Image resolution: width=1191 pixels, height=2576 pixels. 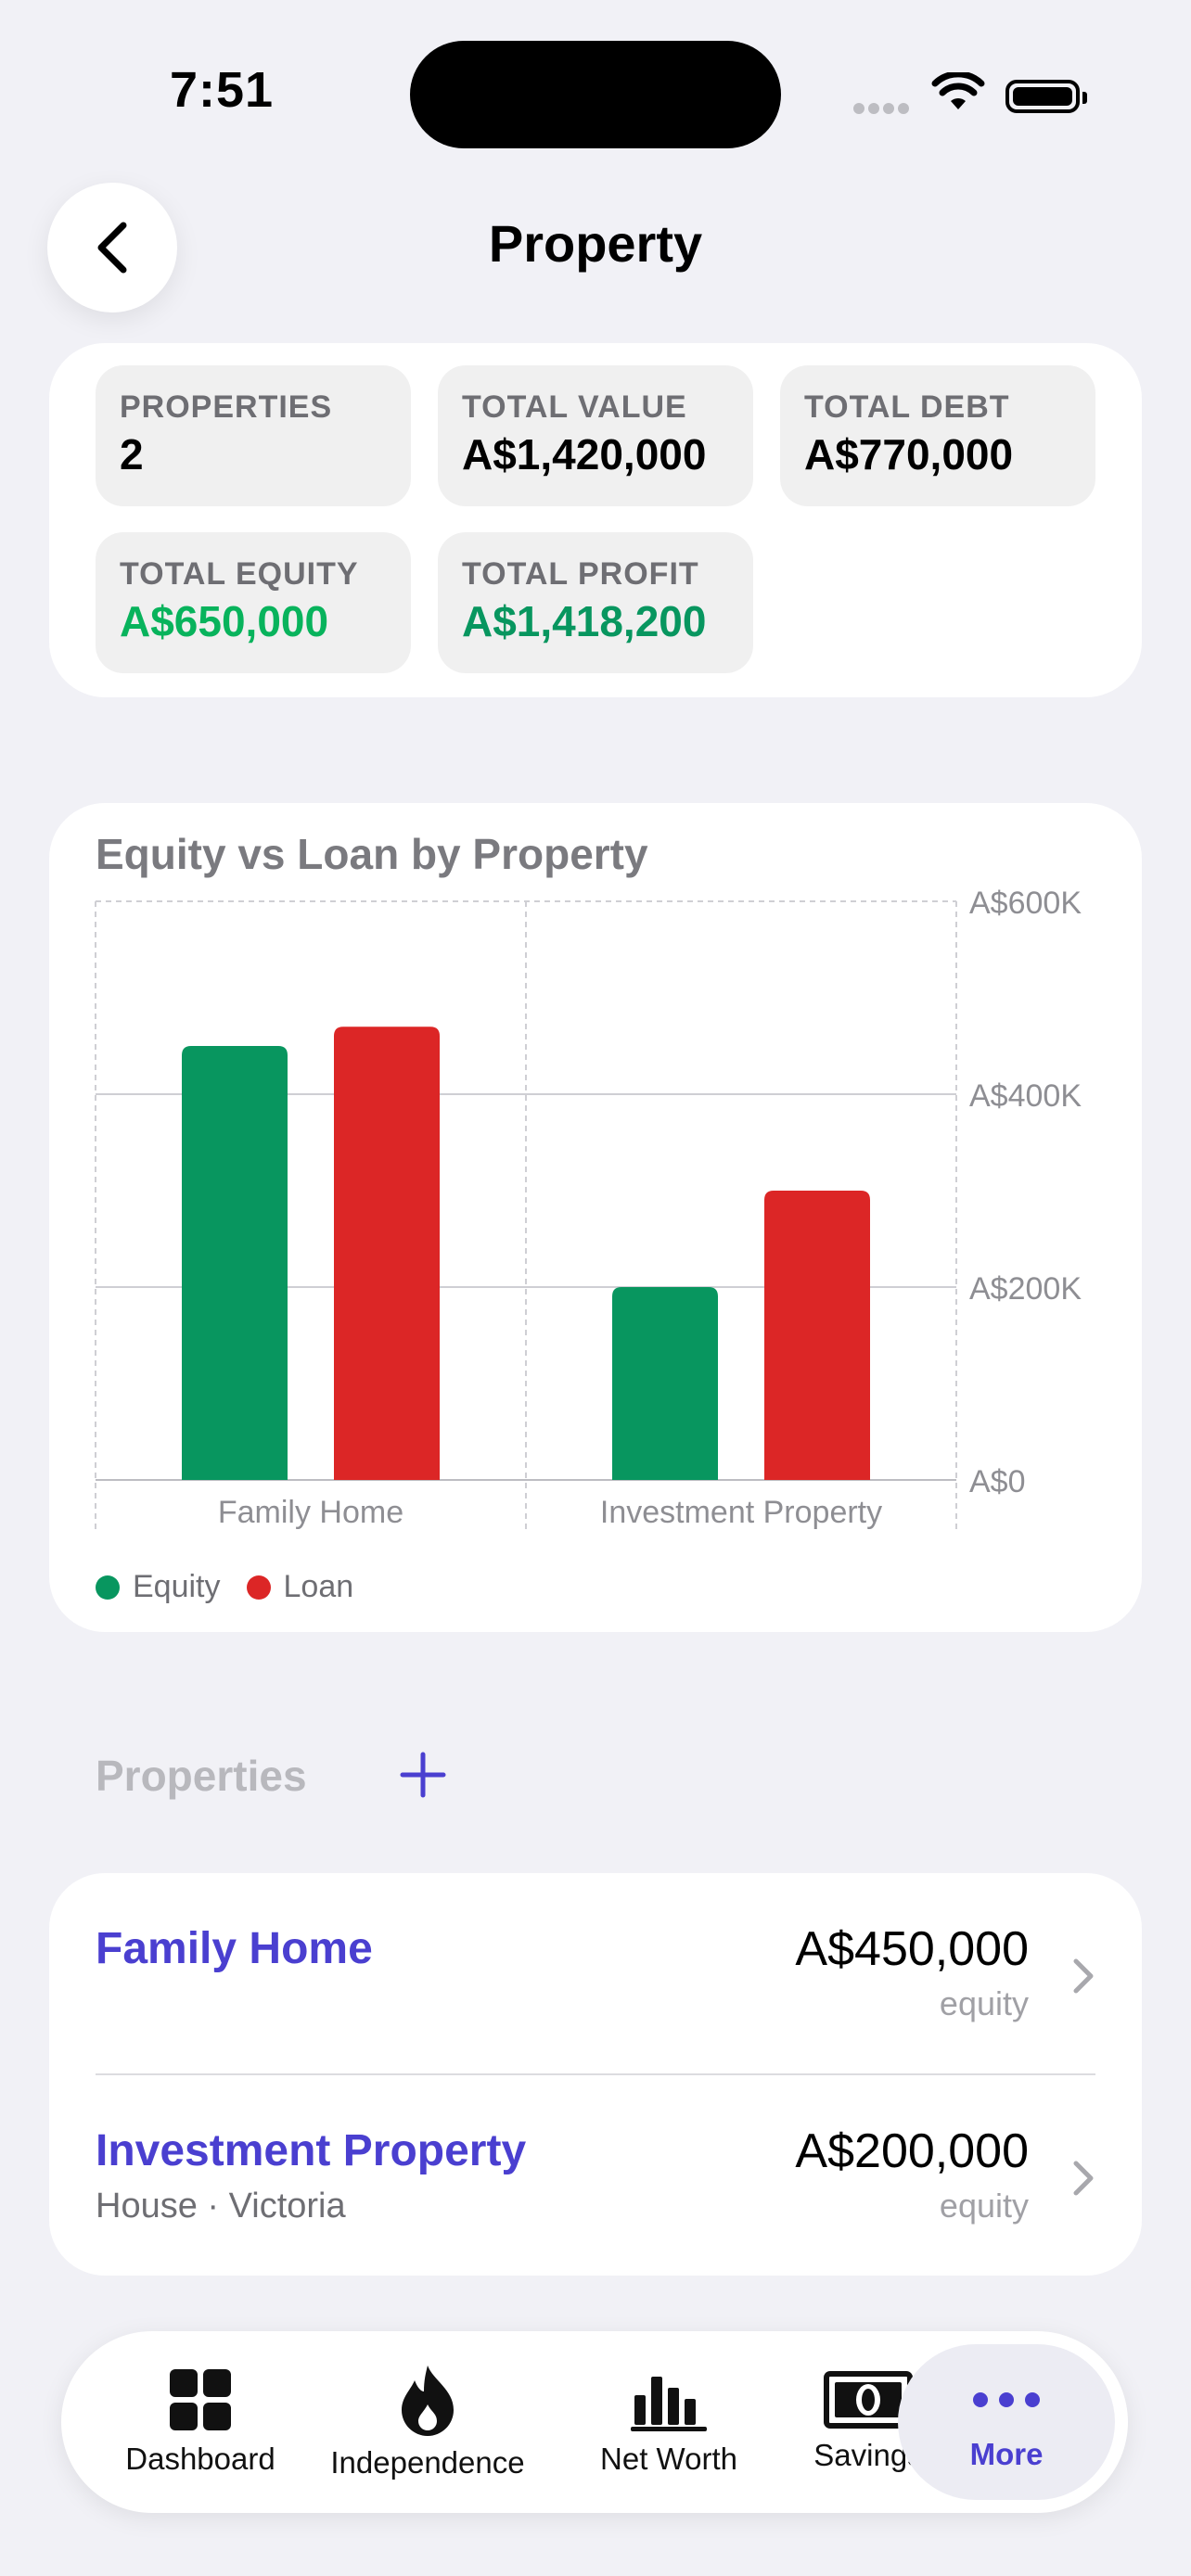 I want to click on tile-value: A$1,418,200, so click(x=584, y=621).